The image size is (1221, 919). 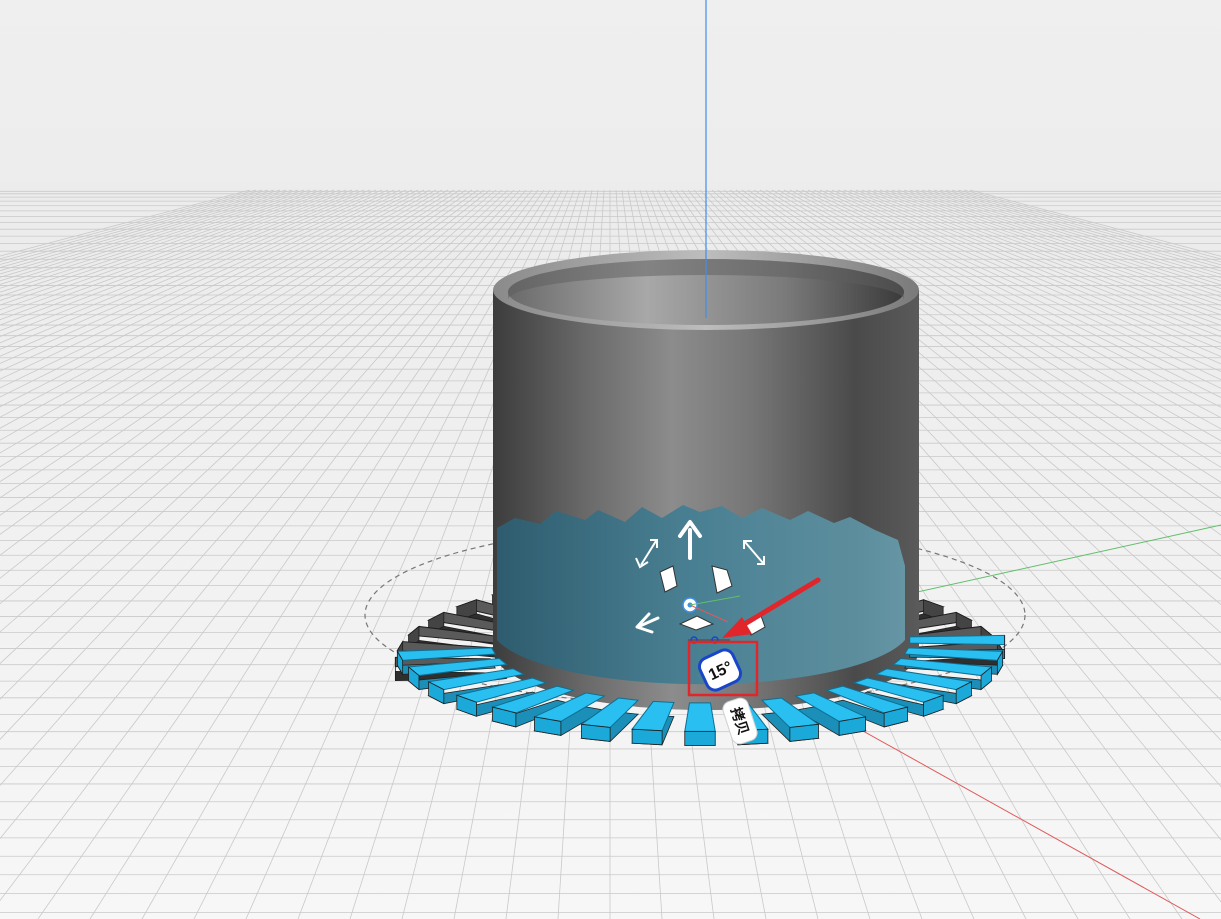 I want to click on gear-tooth-selected, so click(x=700, y=724).